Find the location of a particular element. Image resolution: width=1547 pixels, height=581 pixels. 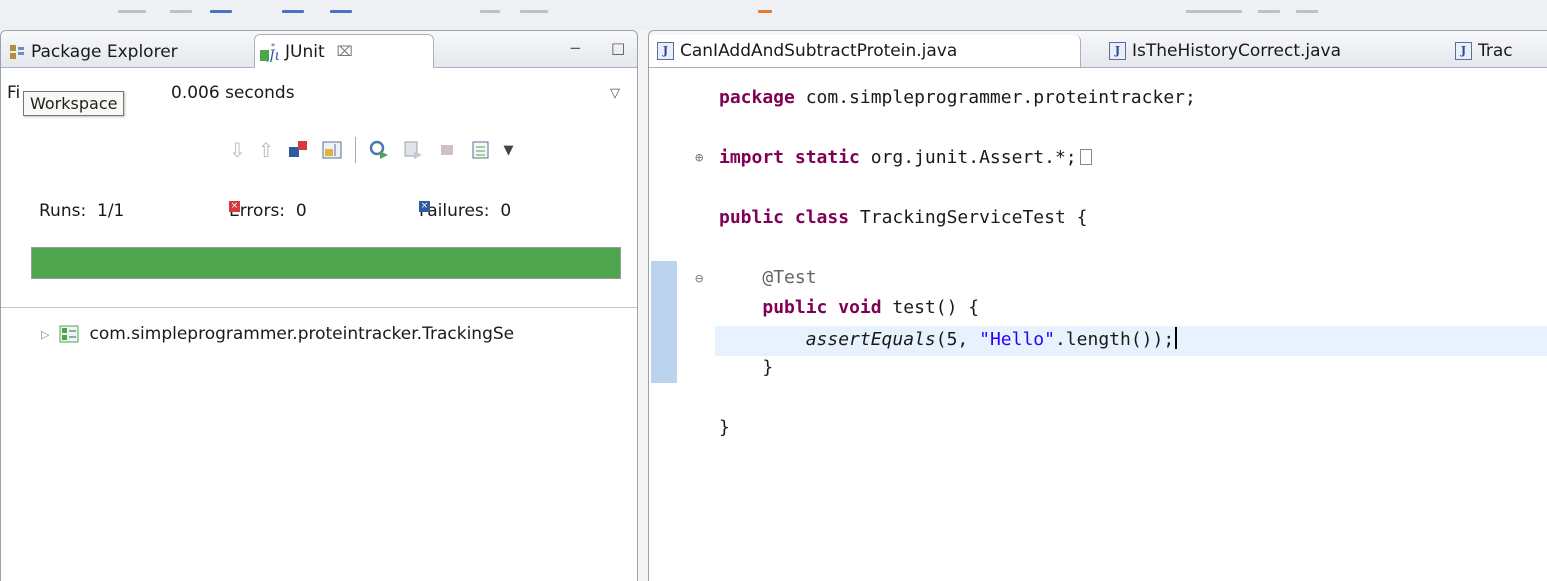

chevron-down-icon: ▼ is located at coordinates (509, 150).